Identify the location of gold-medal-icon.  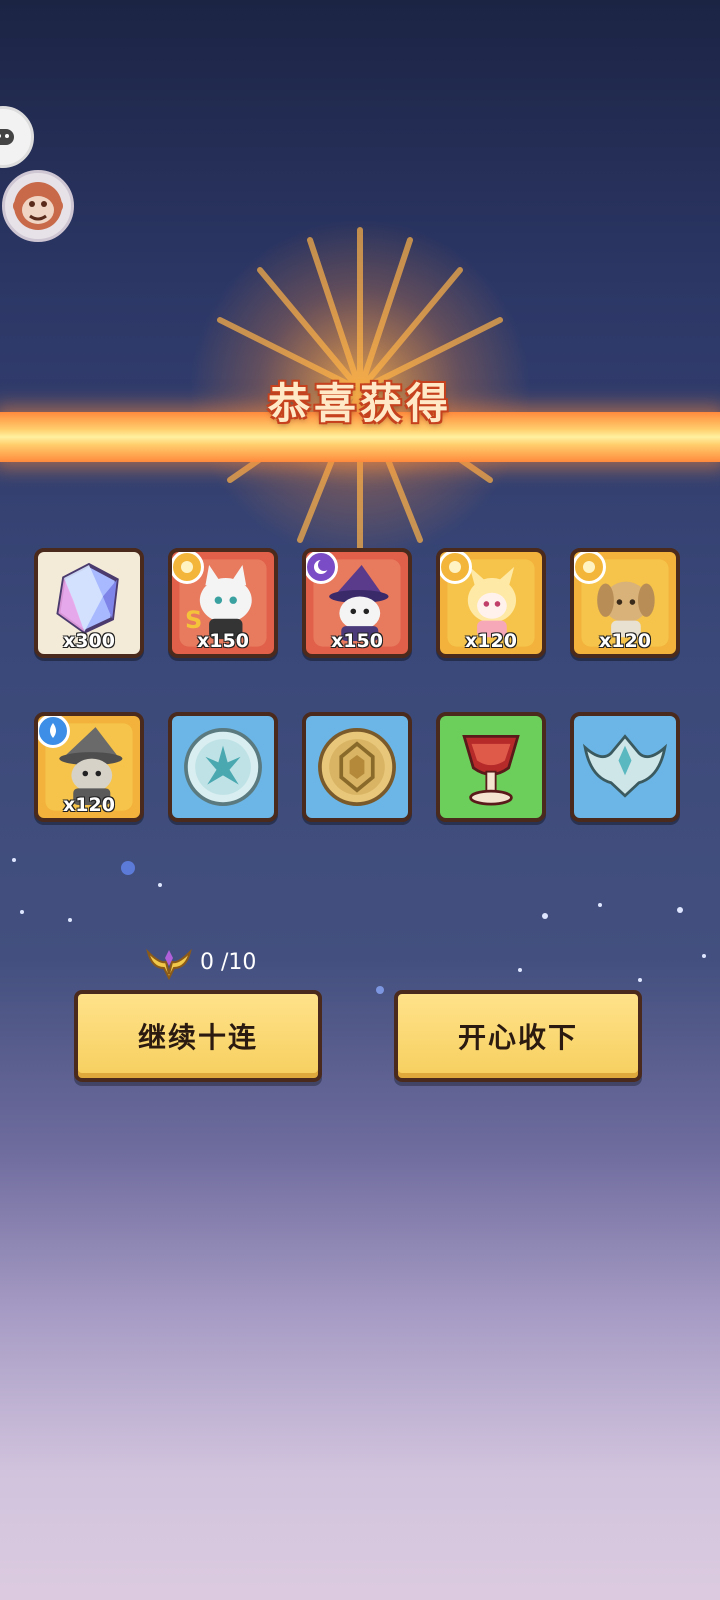
(357, 767).